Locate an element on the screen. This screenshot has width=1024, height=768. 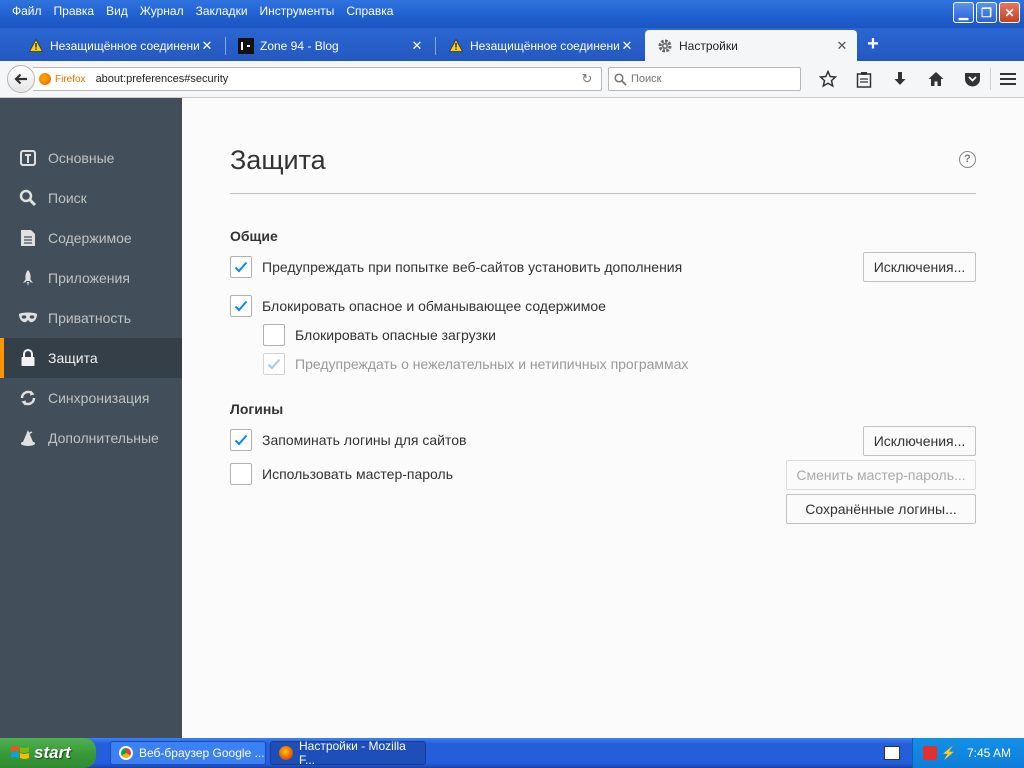
search-bar is located at coordinates (704, 79).